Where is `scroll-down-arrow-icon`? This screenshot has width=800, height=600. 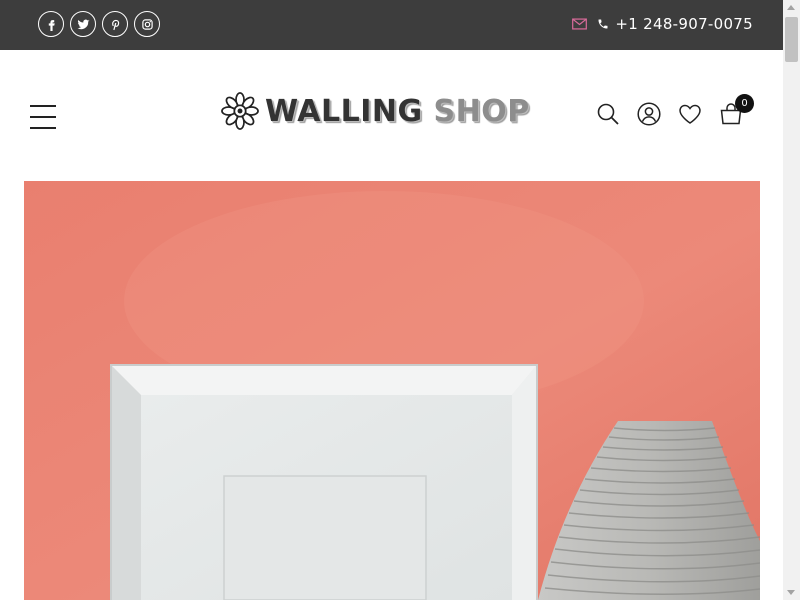
scroll-down-arrow-icon is located at coordinates (791, 592).